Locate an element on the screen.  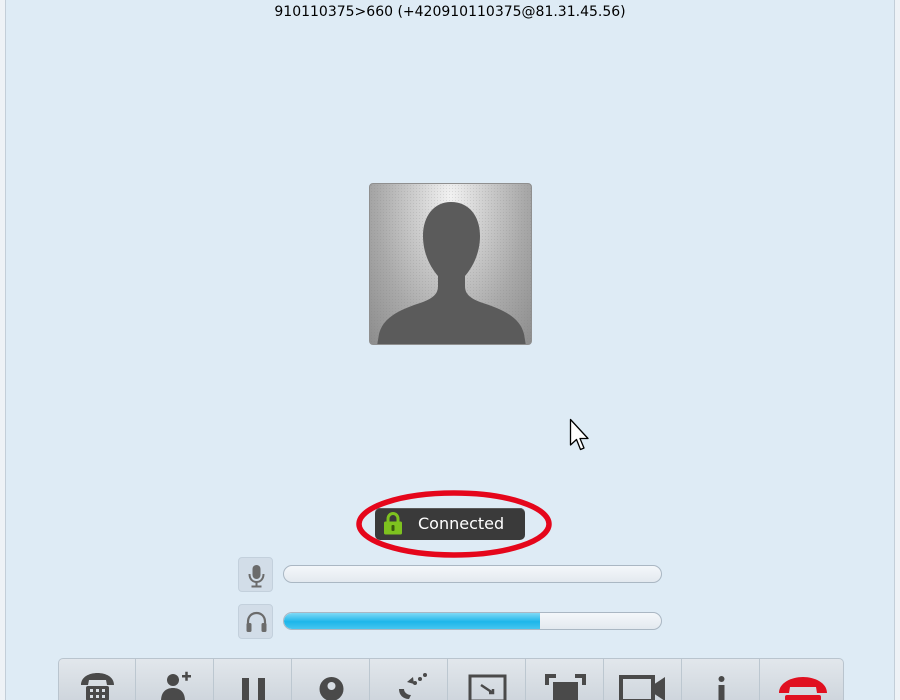
fullscreen-button is located at coordinates (565, 679).